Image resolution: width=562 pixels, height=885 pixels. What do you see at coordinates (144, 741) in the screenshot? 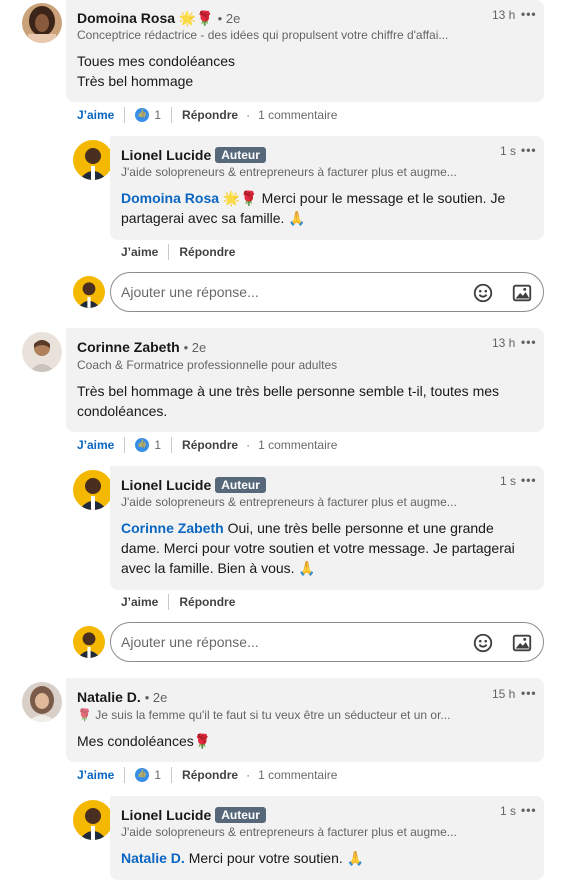
I see `comment-text: Mes condoléances🌹` at bounding box center [144, 741].